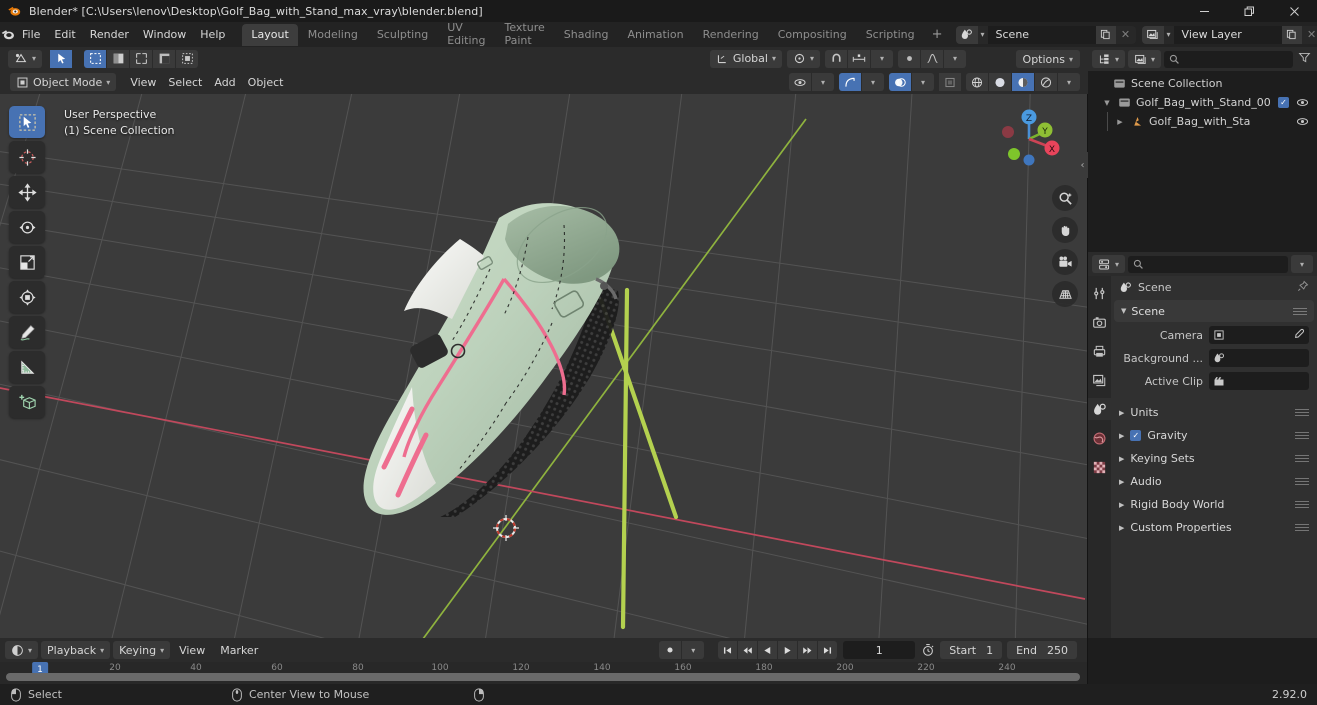 Image resolution: width=1317 pixels, height=705 pixels. What do you see at coordinates (1204, 11) in the screenshot?
I see `minimize-button` at bounding box center [1204, 11].